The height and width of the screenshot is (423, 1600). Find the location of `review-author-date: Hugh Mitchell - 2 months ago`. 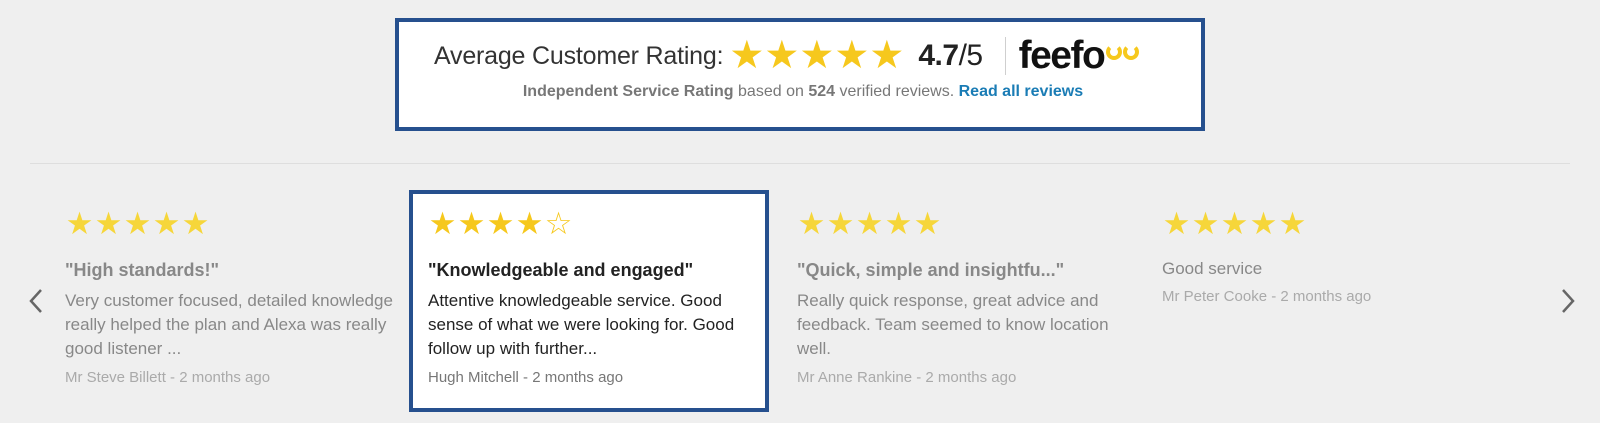

review-author-date: Hugh Mitchell - 2 months ago is located at coordinates (526, 377).